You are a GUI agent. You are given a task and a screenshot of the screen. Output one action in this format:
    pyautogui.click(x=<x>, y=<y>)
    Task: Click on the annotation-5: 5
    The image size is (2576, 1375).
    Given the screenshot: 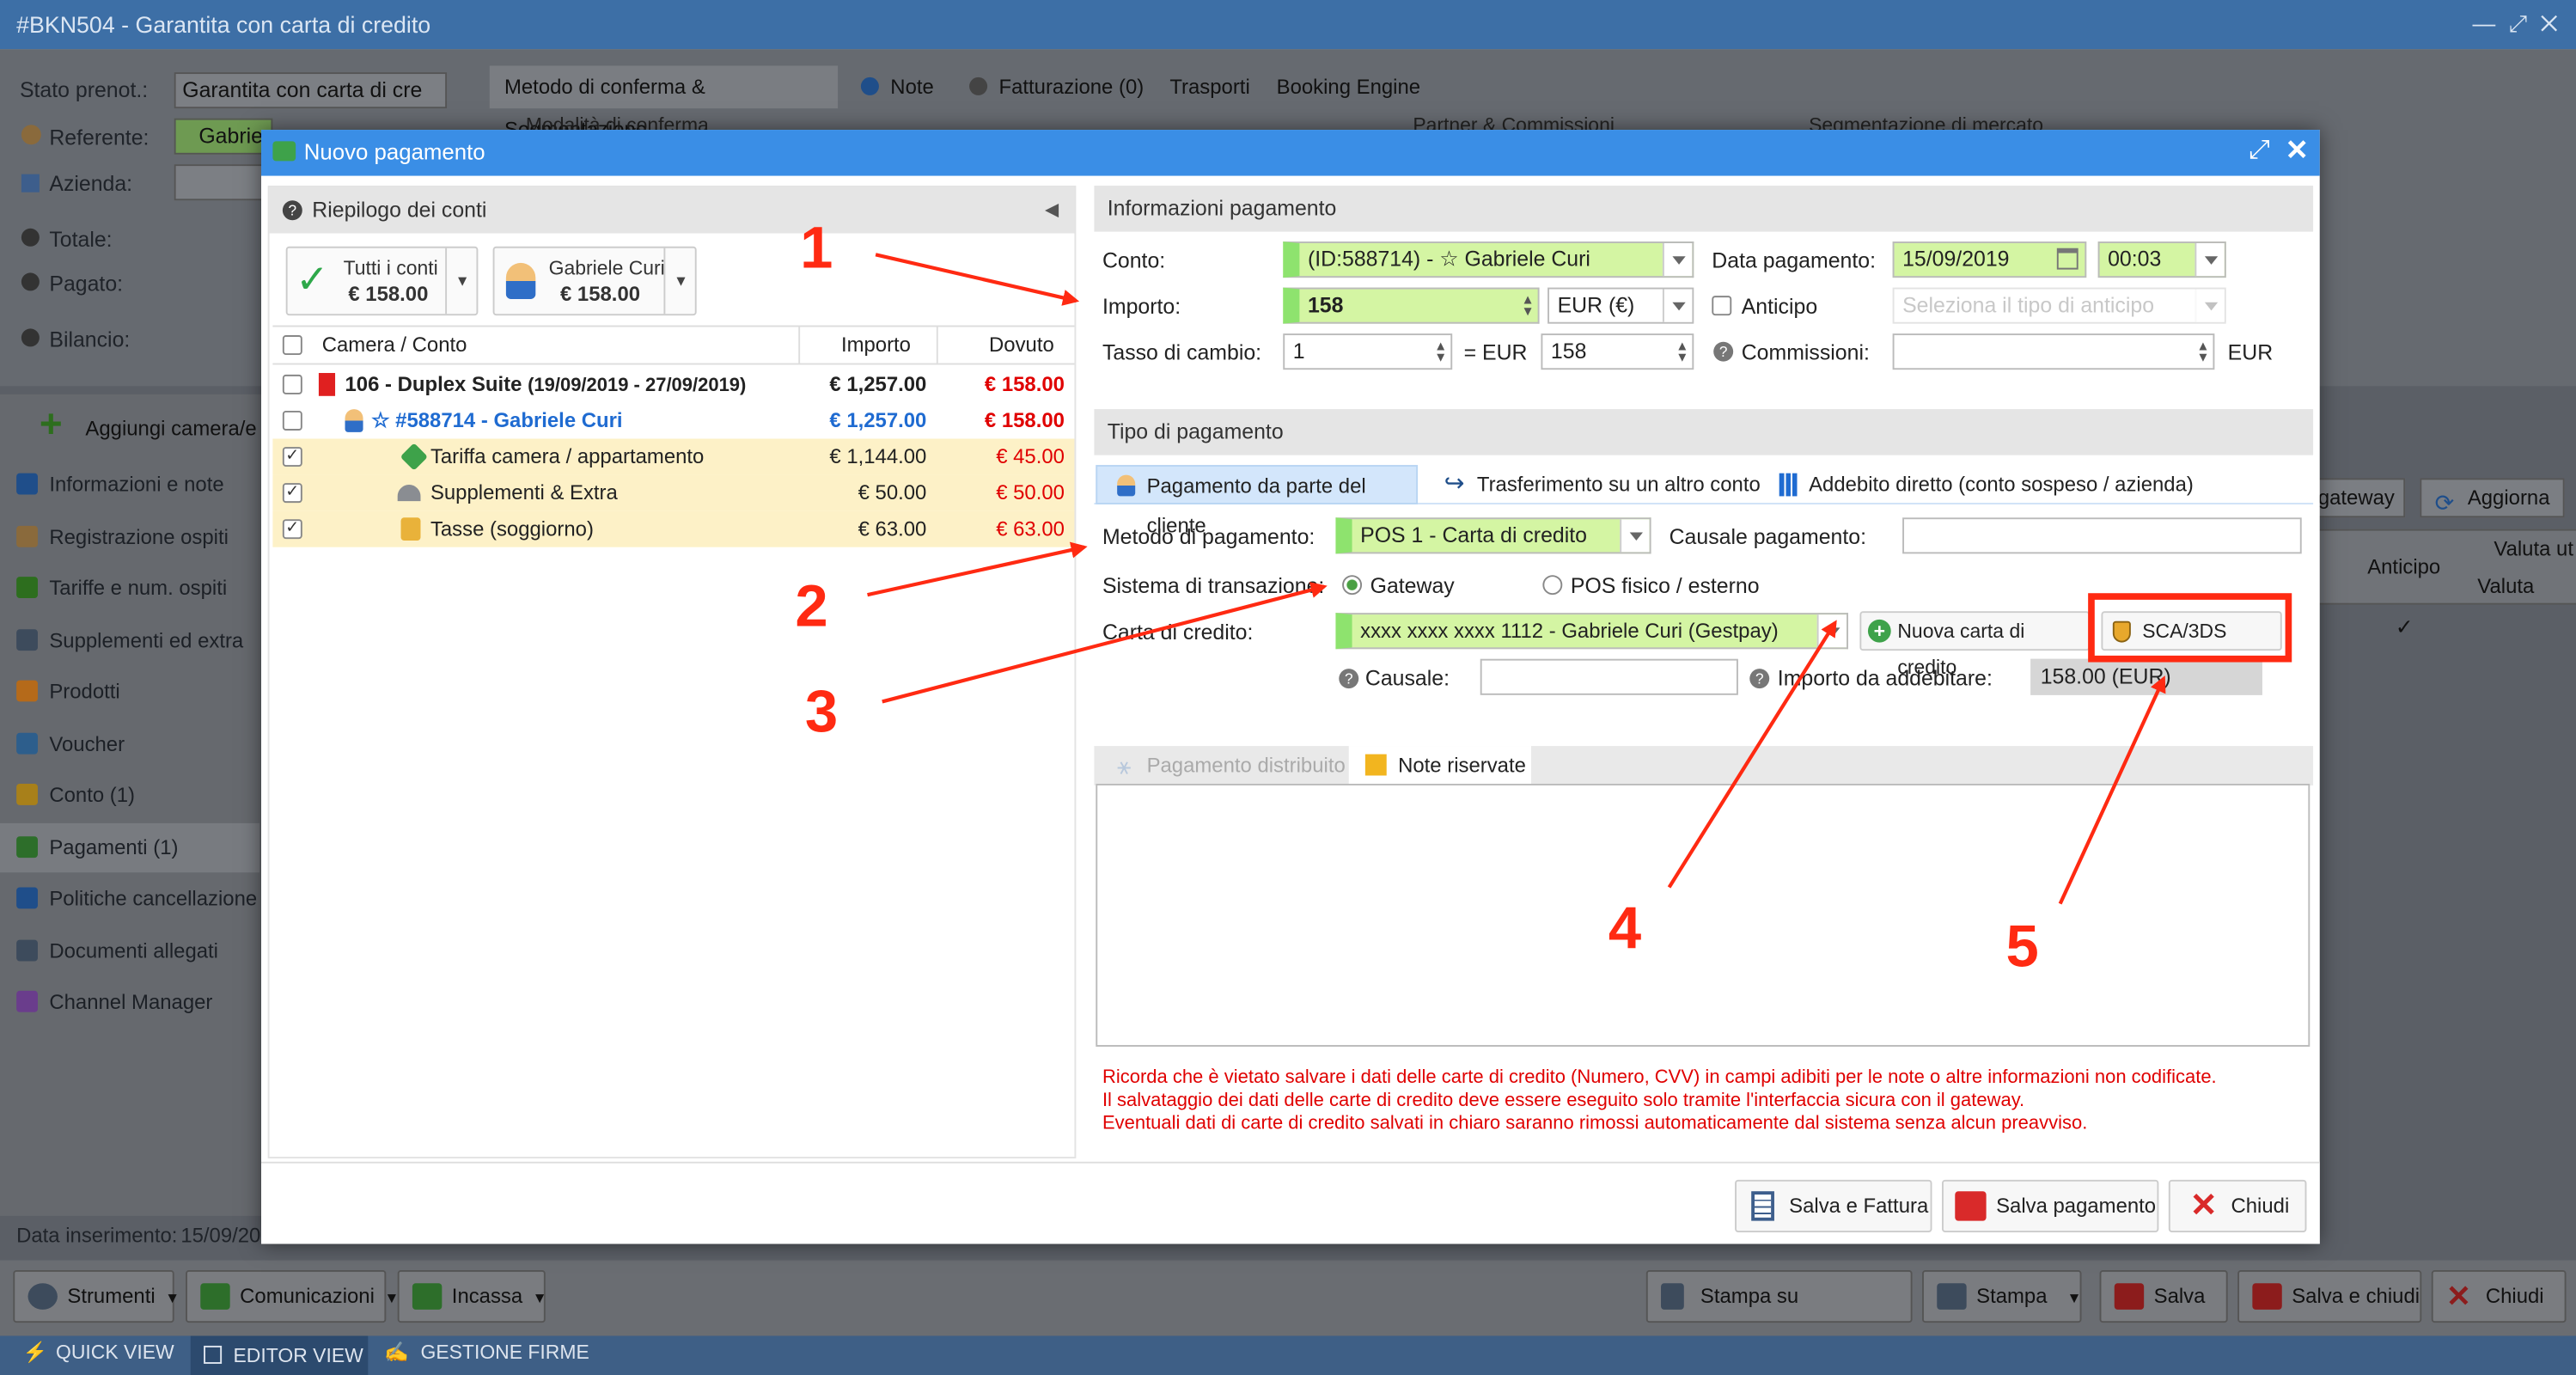 What is the action you would take?
    pyautogui.click(x=2022, y=946)
    